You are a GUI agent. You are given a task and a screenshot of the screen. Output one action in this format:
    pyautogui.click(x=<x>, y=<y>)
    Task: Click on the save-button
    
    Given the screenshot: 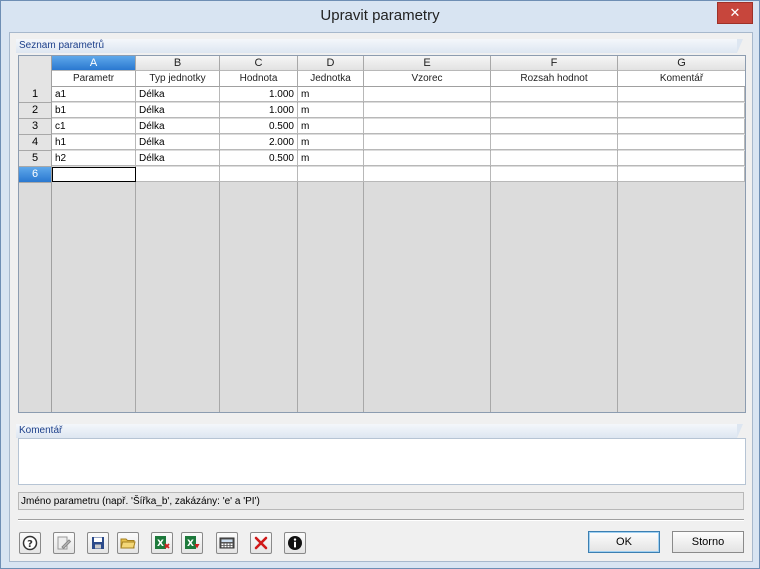 What is the action you would take?
    pyautogui.click(x=98, y=543)
    